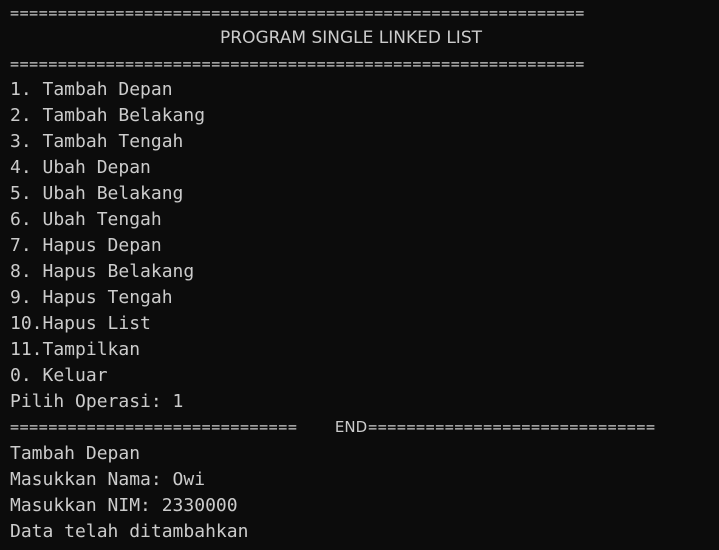 Image resolution: width=719 pixels, height=550 pixels. I want to click on menu-item-hapus-list: 10.Hapus List, so click(80, 323).